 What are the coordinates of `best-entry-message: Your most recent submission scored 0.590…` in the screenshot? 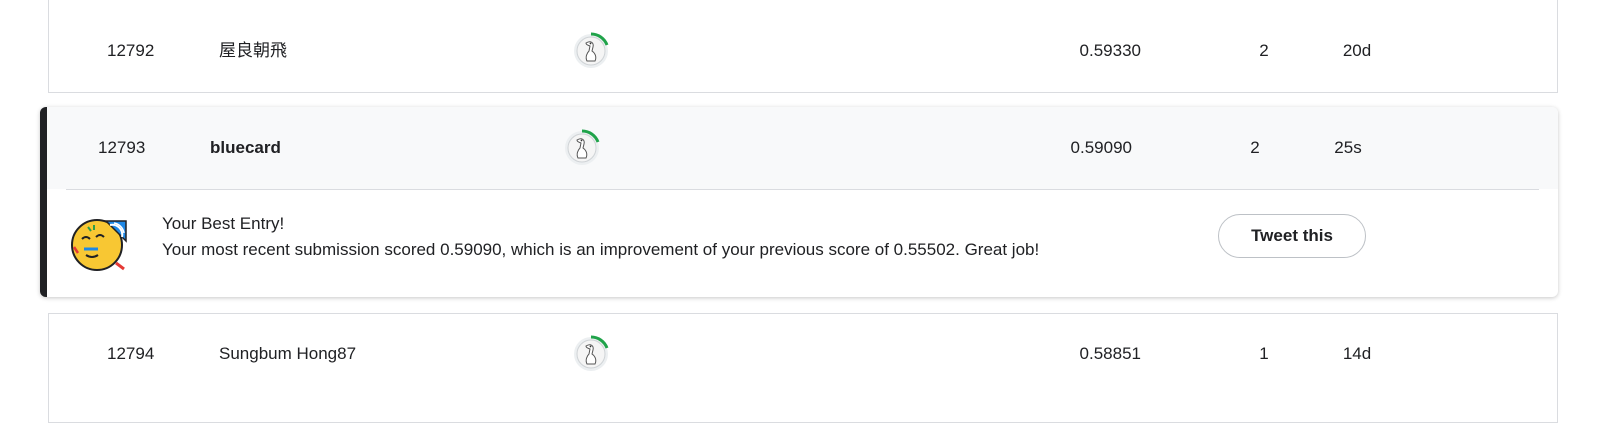 It's located at (601, 249).